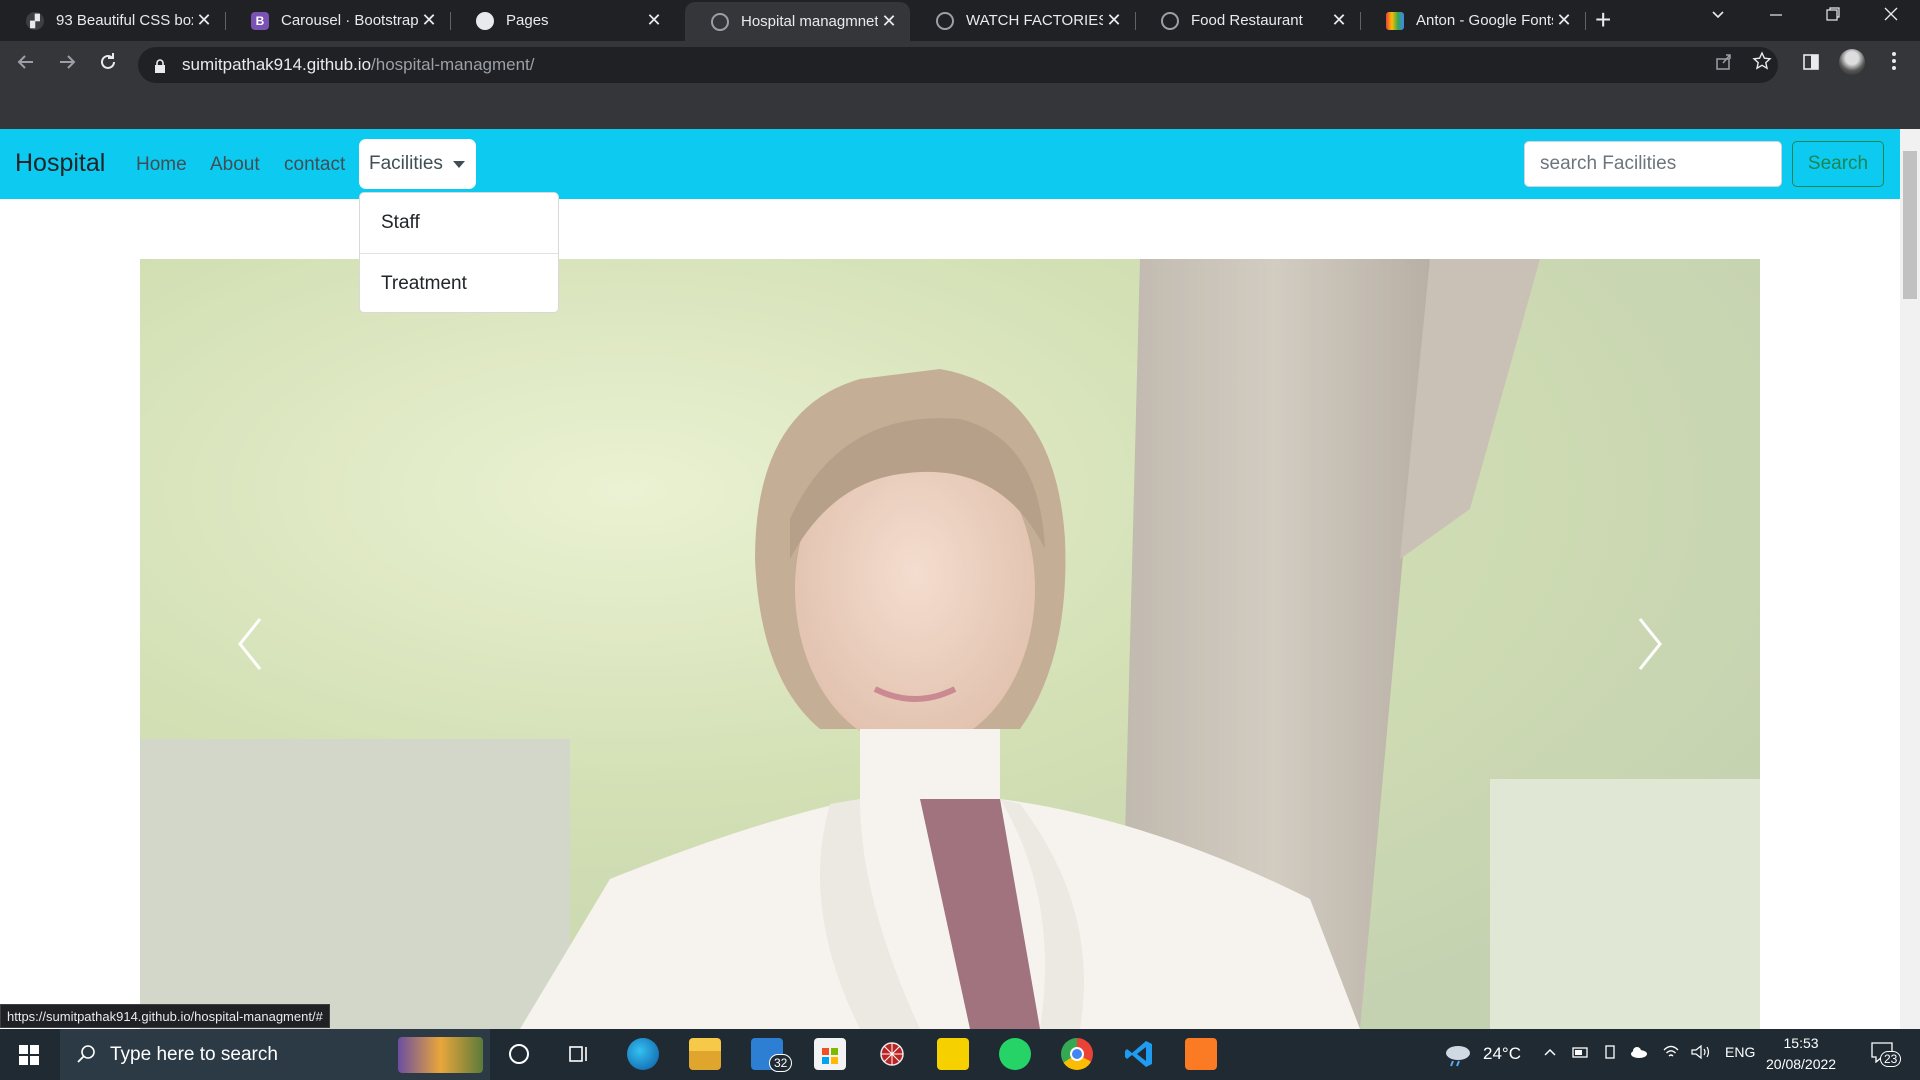 This screenshot has width=1920, height=1080. Describe the element at coordinates (67, 65) in the screenshot. I see `forward-icon` at that location.